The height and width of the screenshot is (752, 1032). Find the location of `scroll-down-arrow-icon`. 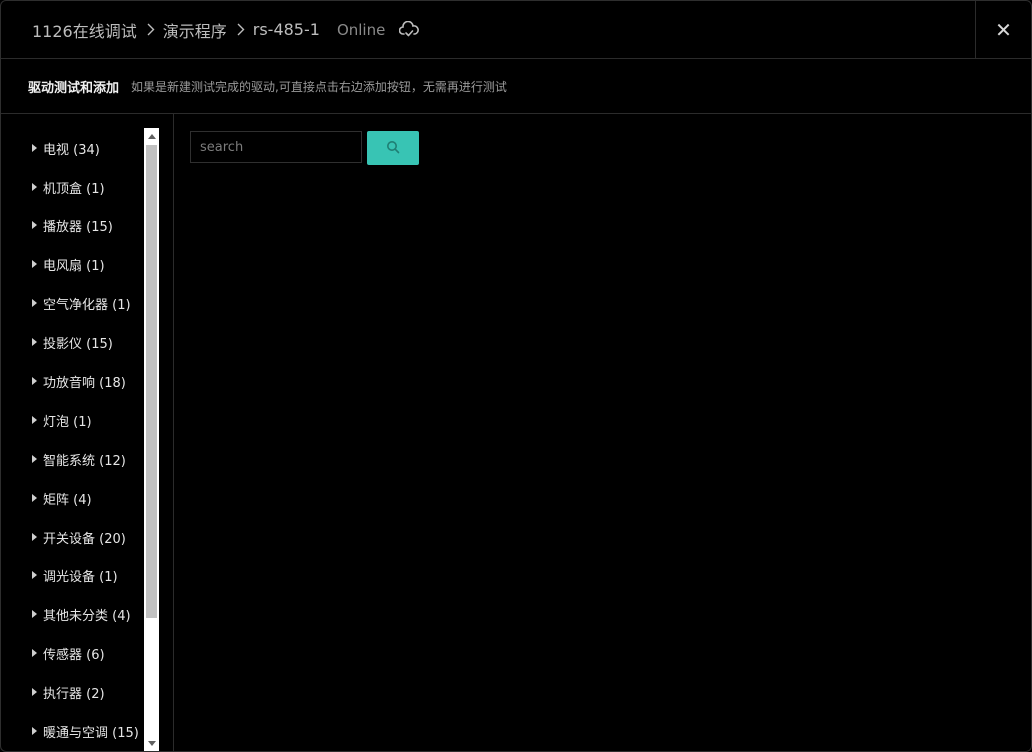

scroll-down-arrow-icon is located at coordinates (151, 743).